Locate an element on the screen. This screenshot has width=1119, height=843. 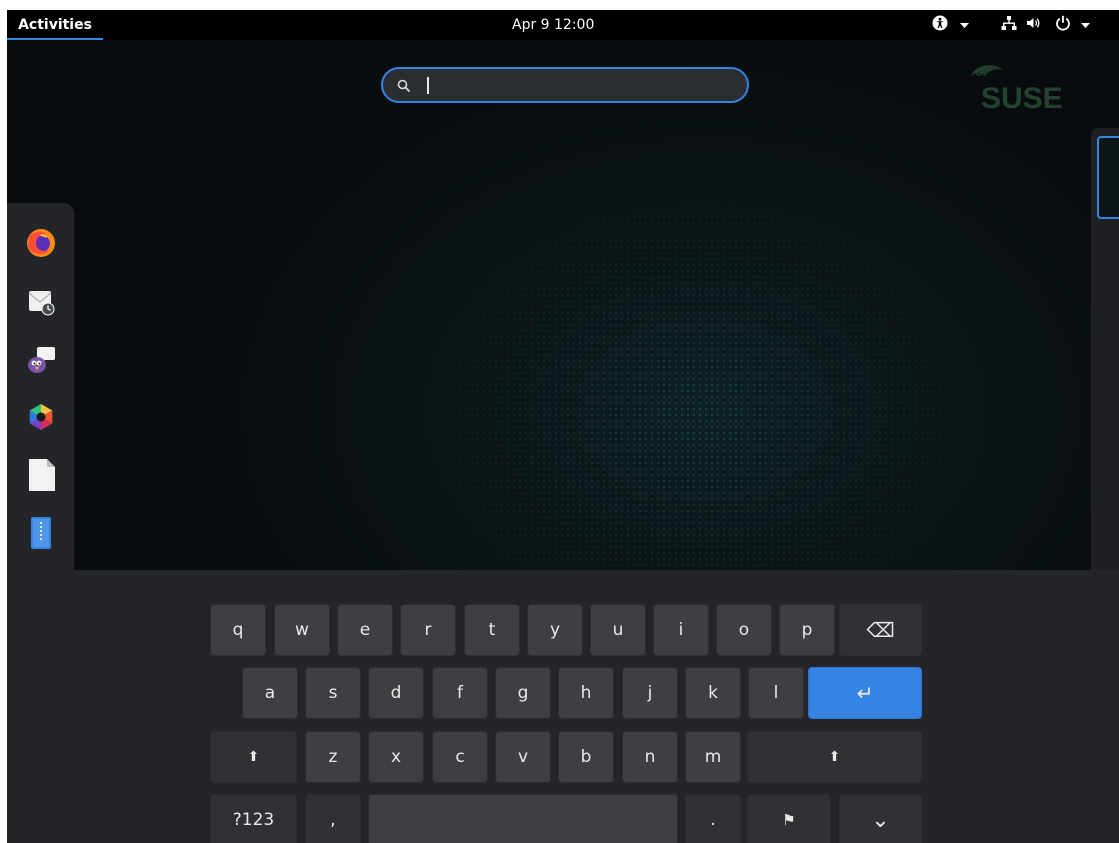
backspace-key: ⌫ is located at coordinates (880, 630).